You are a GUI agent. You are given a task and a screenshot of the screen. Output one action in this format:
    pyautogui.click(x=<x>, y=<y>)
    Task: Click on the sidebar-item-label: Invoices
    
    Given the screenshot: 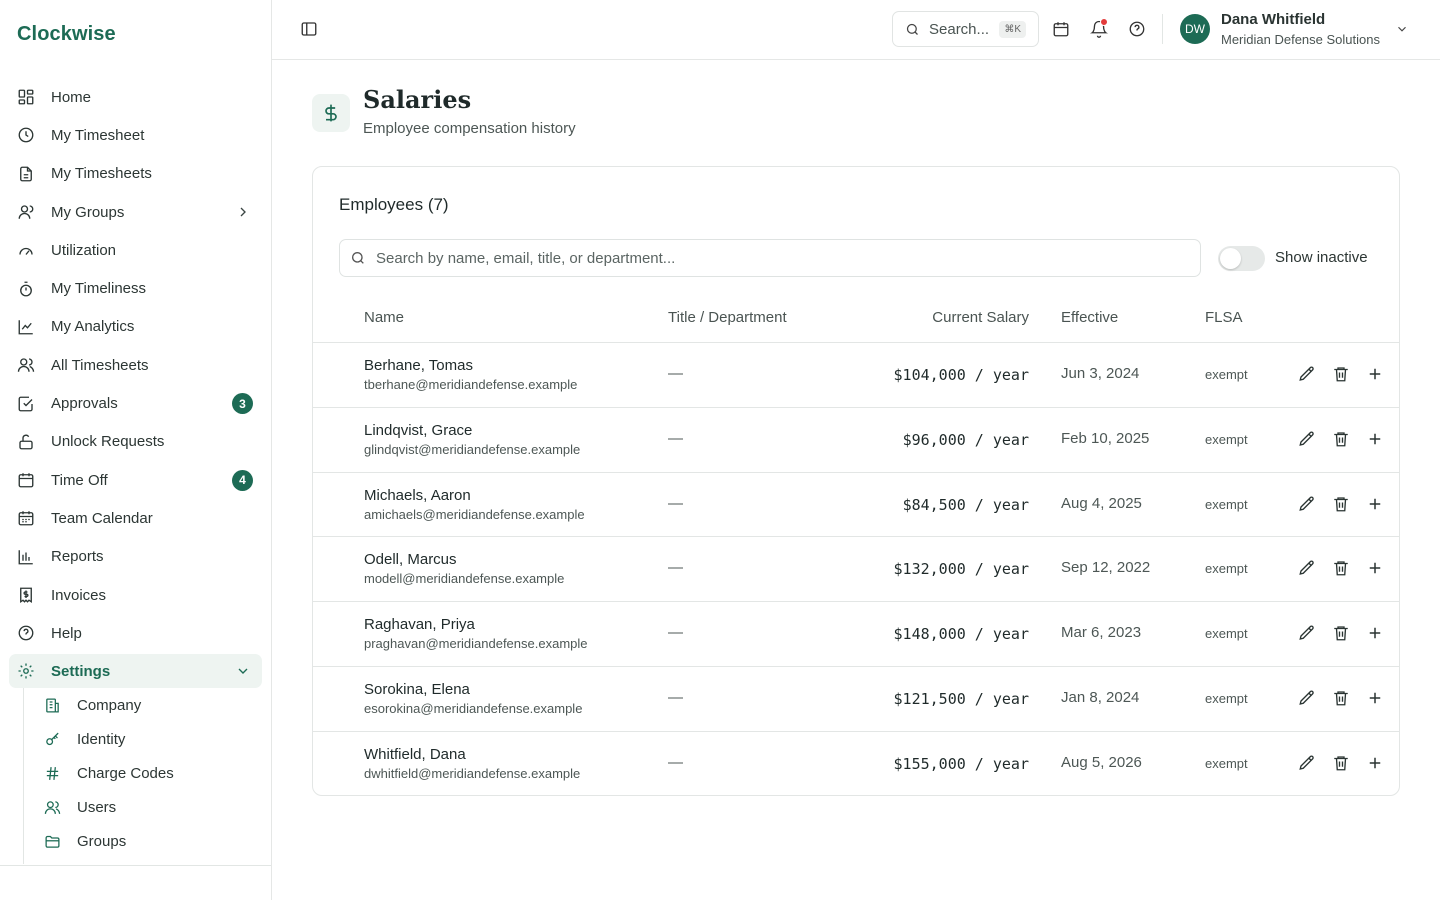 What is the action you would take?
    pyautogui.click(x=79, y=595)
    